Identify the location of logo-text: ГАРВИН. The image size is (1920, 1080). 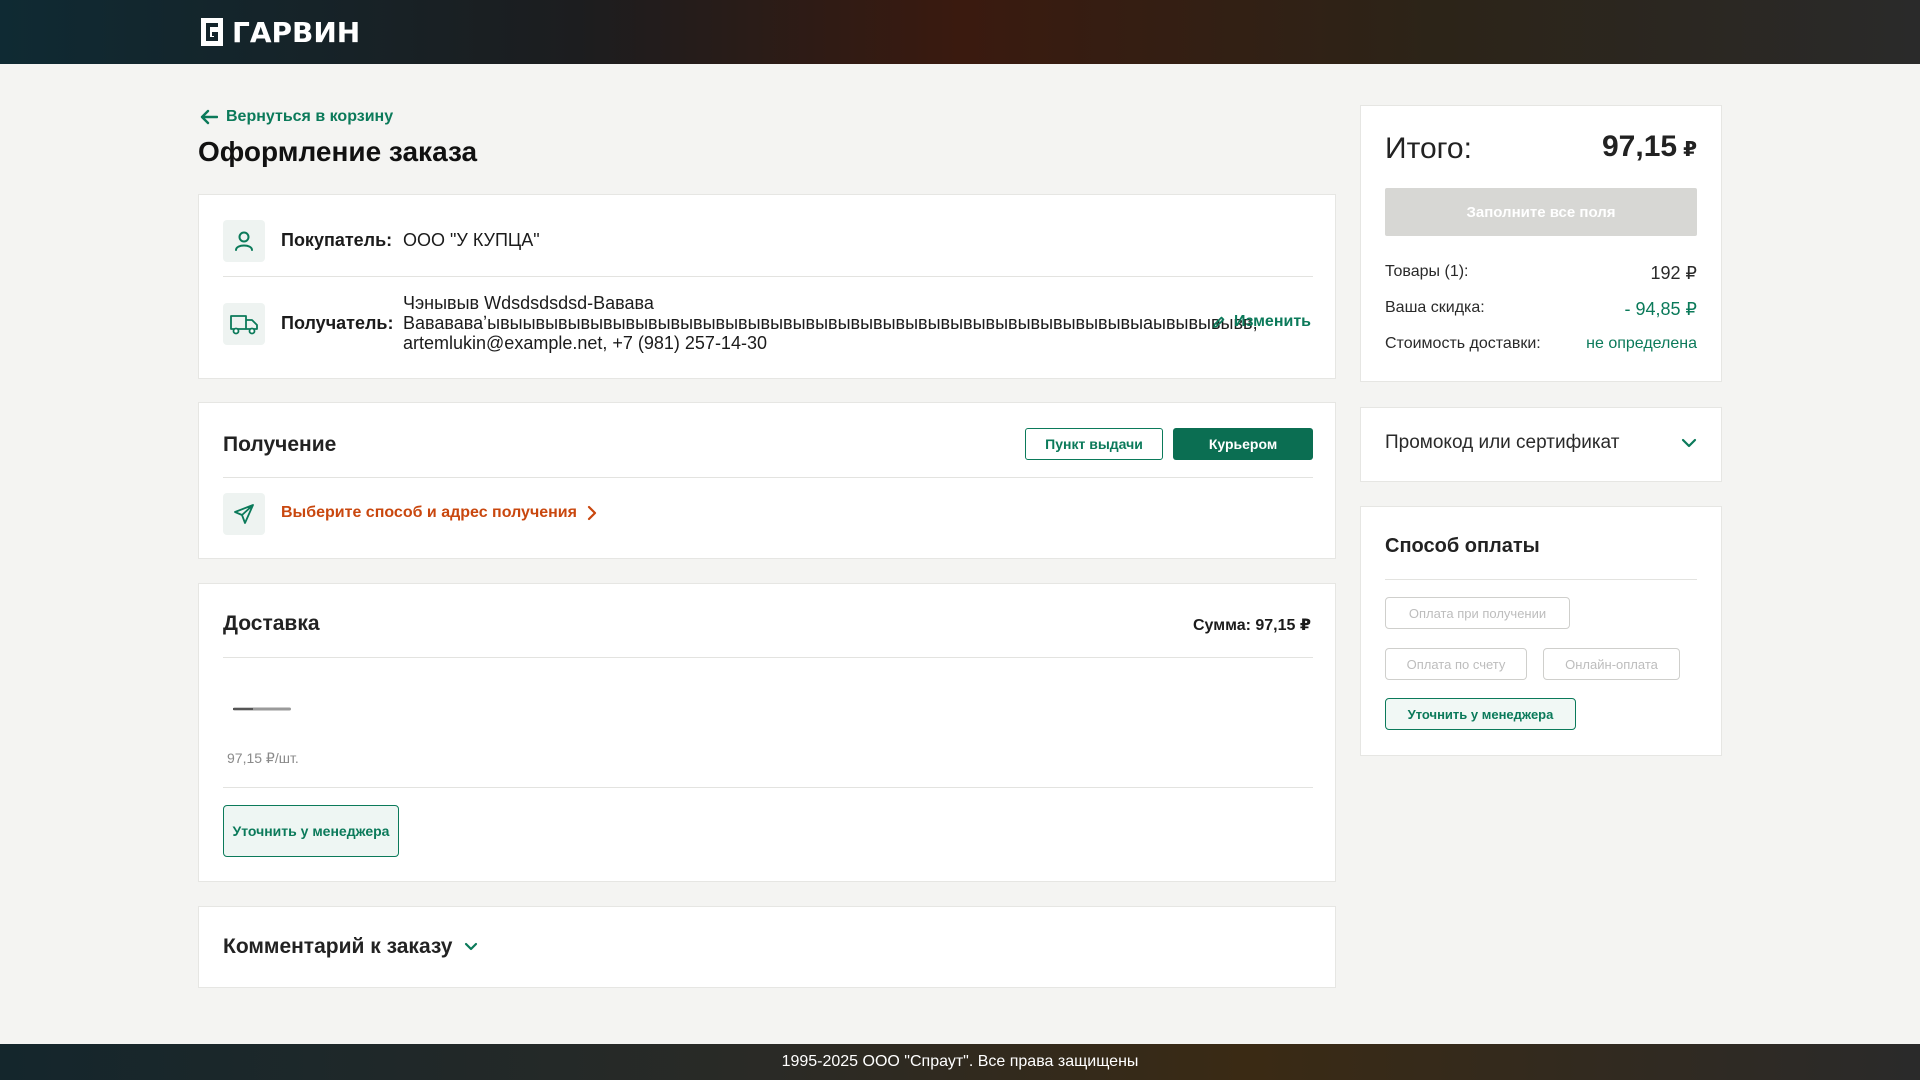
(296, 32).